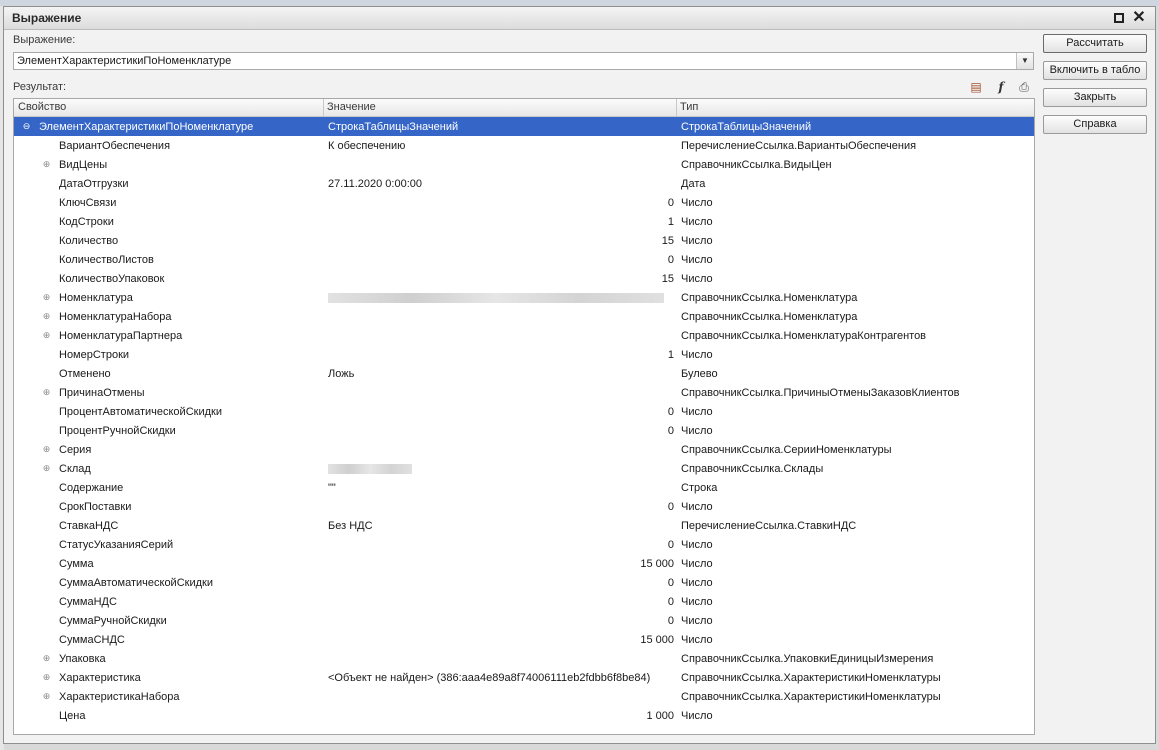 The height and width of the screenshot is (750, 1159). I want to click on window-title: Выражение, so click(47, 18).